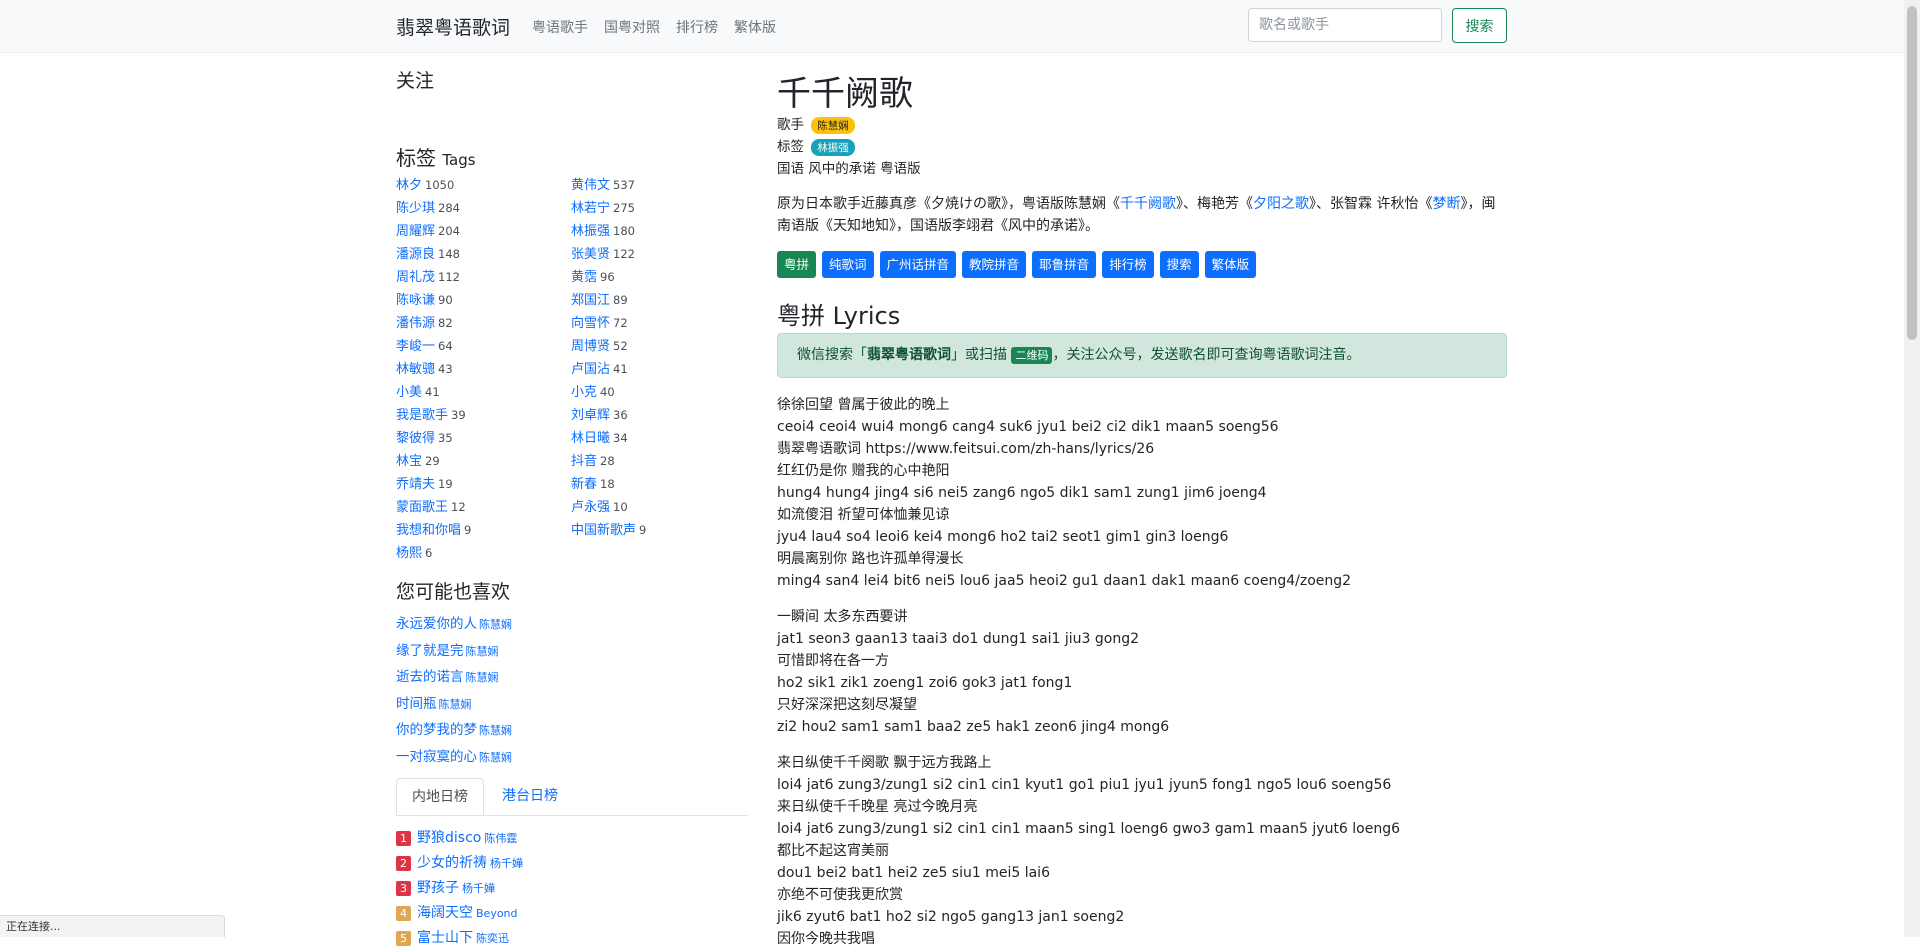 The width and height of the screenshot is (1920, 951). I want to click on tag-link: 林振强, so click(590, 231).